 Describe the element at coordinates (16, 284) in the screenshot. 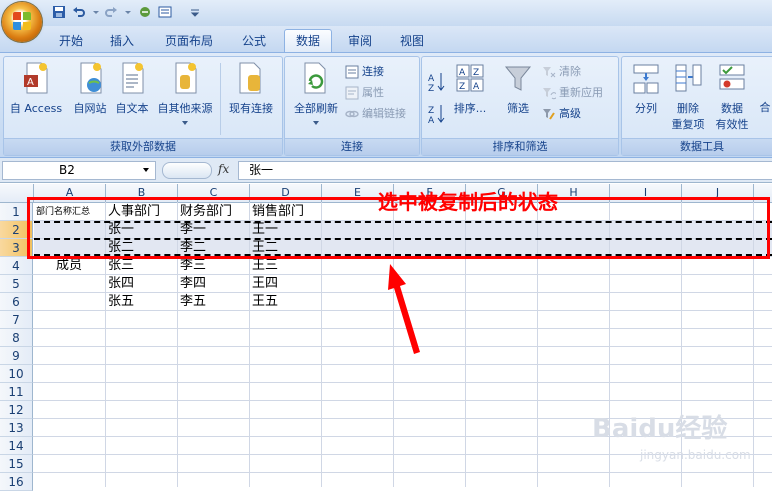

I see `row-header-5: 5` at that location.